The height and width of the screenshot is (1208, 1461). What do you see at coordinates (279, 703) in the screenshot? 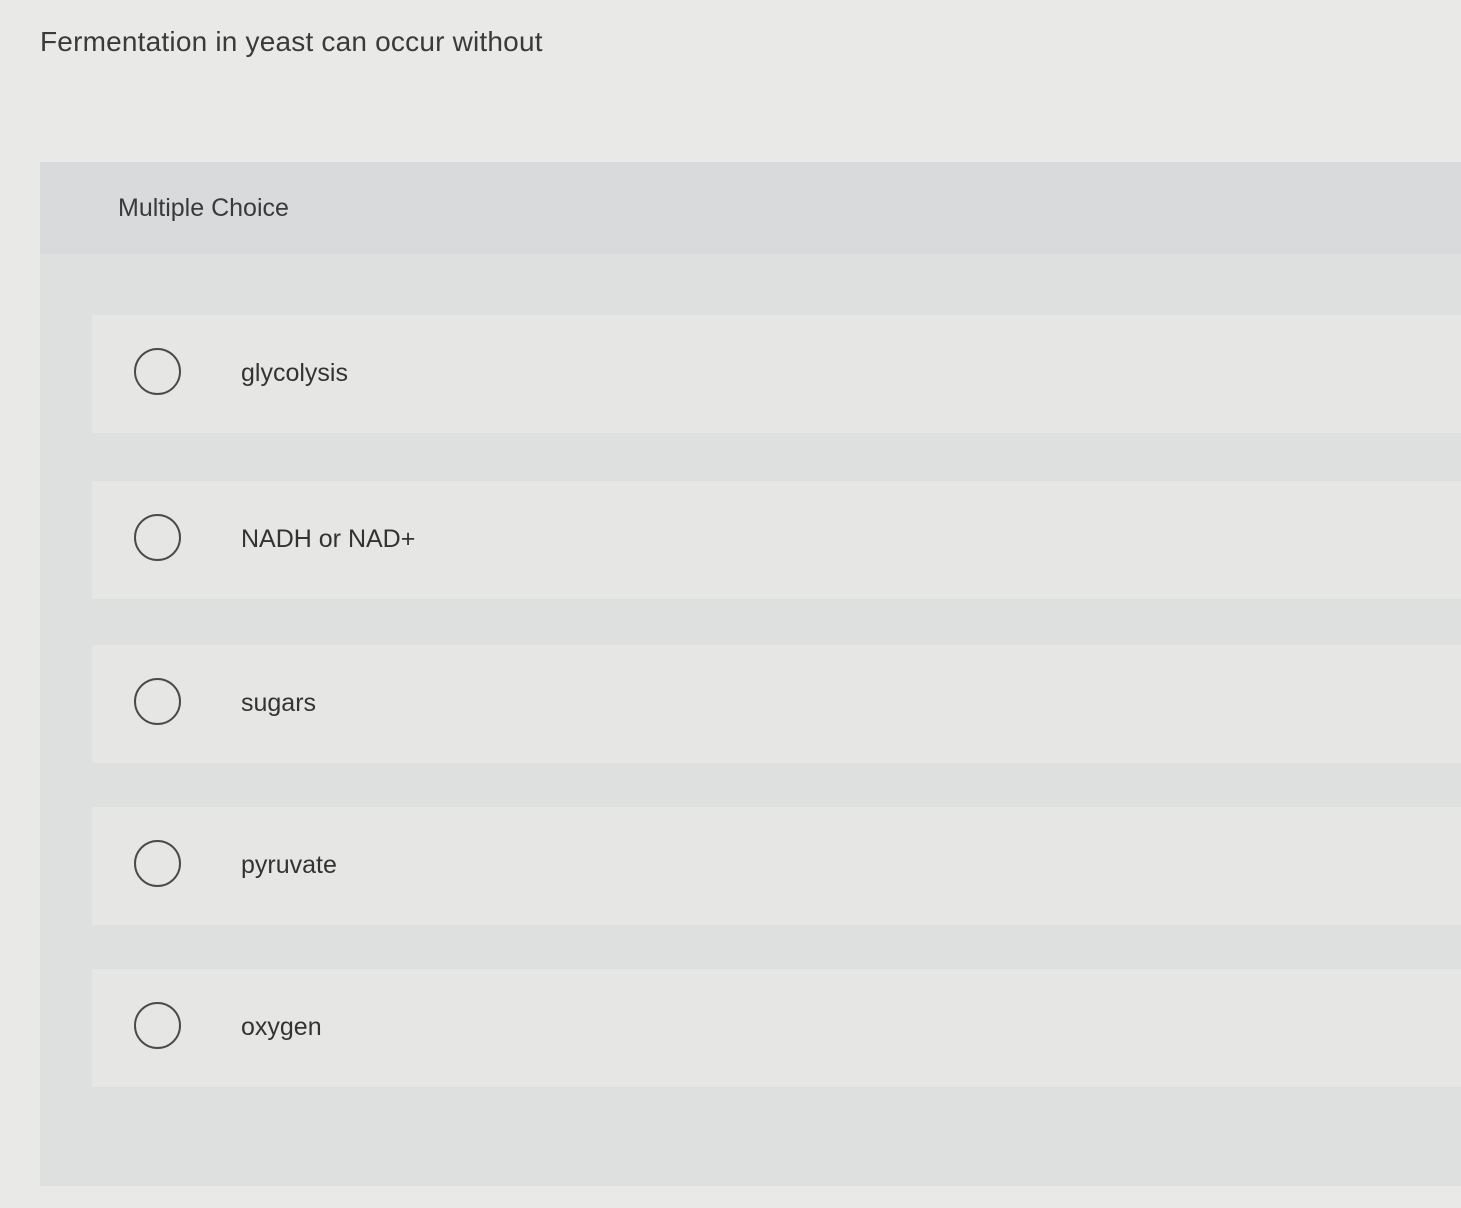
I see `answer-option-label: sugars` at bounding box center [279, 703].